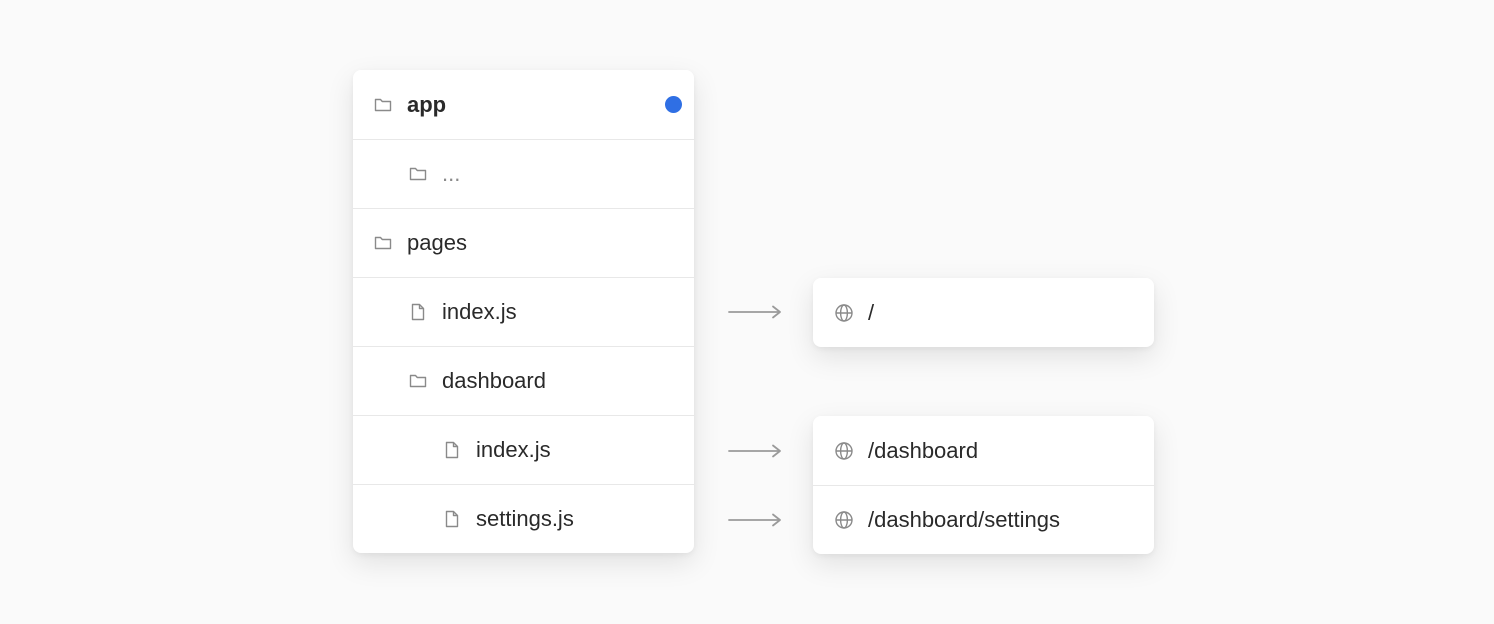 The width and height of the screenshot is (1494, 624). What do you see at coordinates (923, 450) in the screenshot?
I see `route-path: /dashboard` at bounding box center [923, 450].